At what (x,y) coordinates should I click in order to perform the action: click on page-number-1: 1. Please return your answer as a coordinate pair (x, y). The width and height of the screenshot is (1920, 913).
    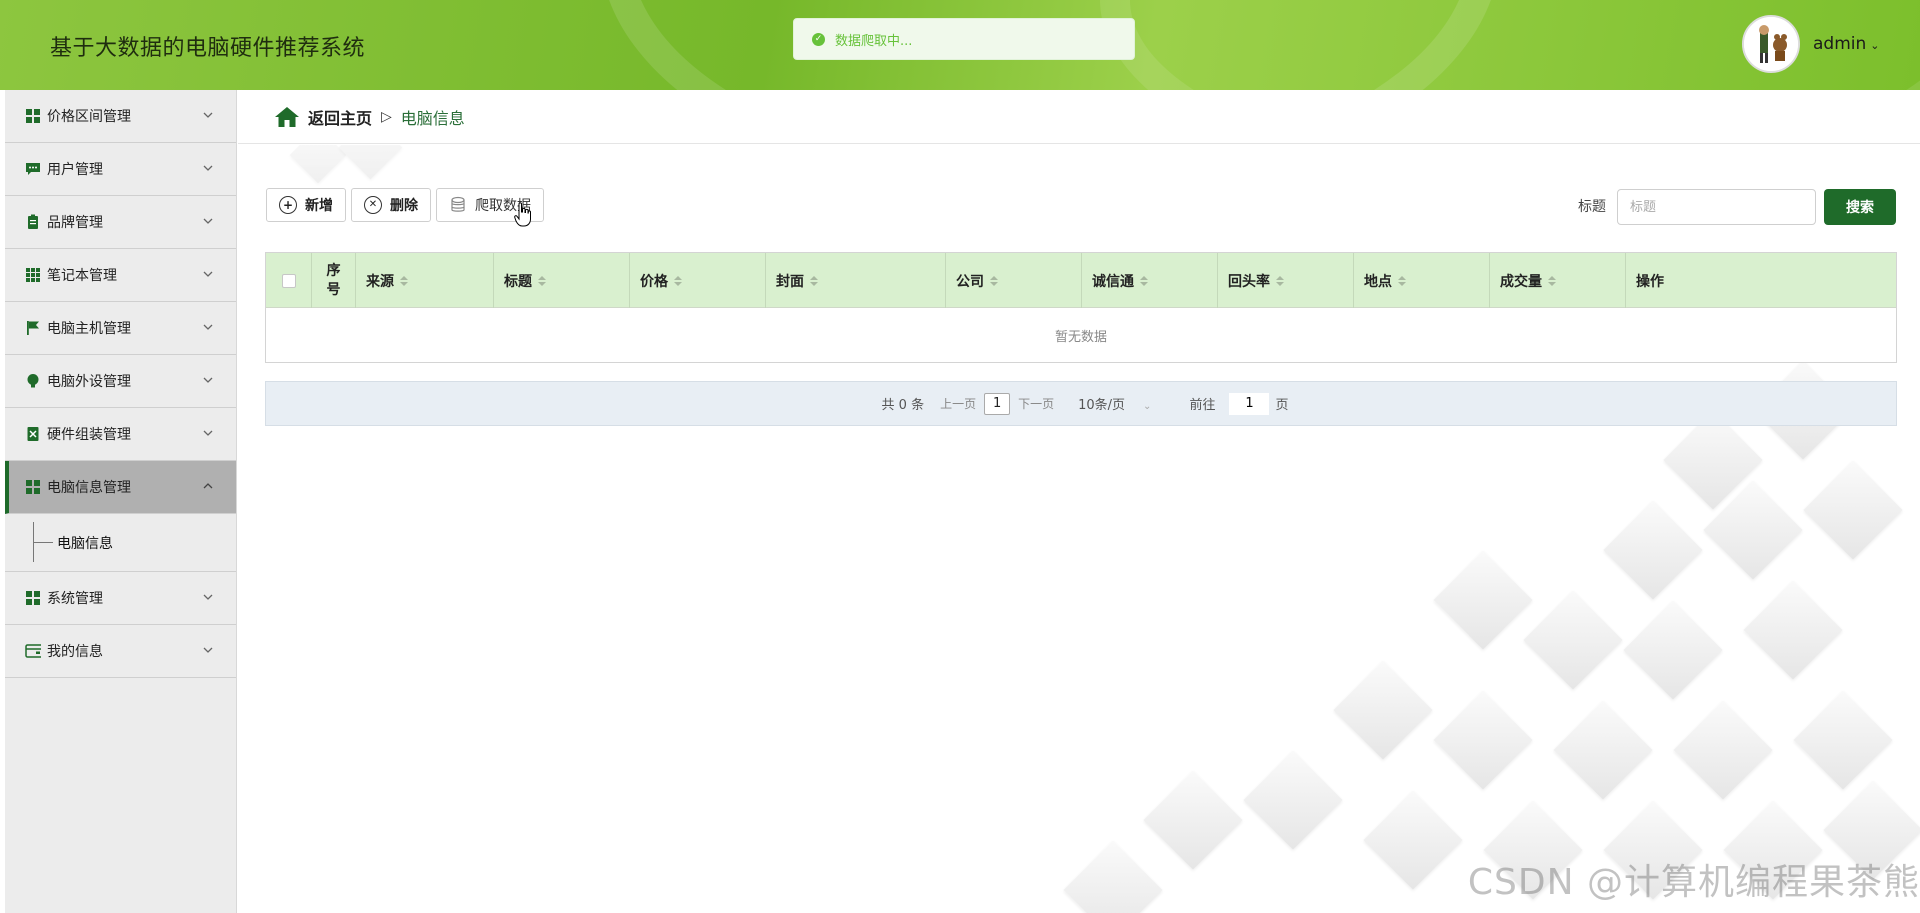
    Looking at the image, I should click on (997, 403).